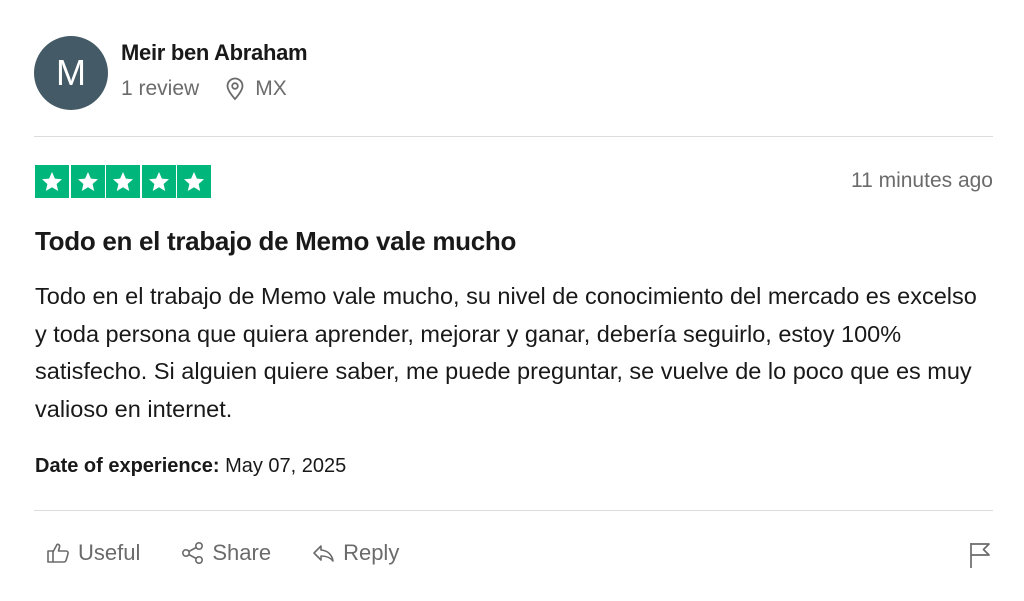 This screenshot has height=601, width=1024. I want to click on reply-label: Reply, so click(371, 552).